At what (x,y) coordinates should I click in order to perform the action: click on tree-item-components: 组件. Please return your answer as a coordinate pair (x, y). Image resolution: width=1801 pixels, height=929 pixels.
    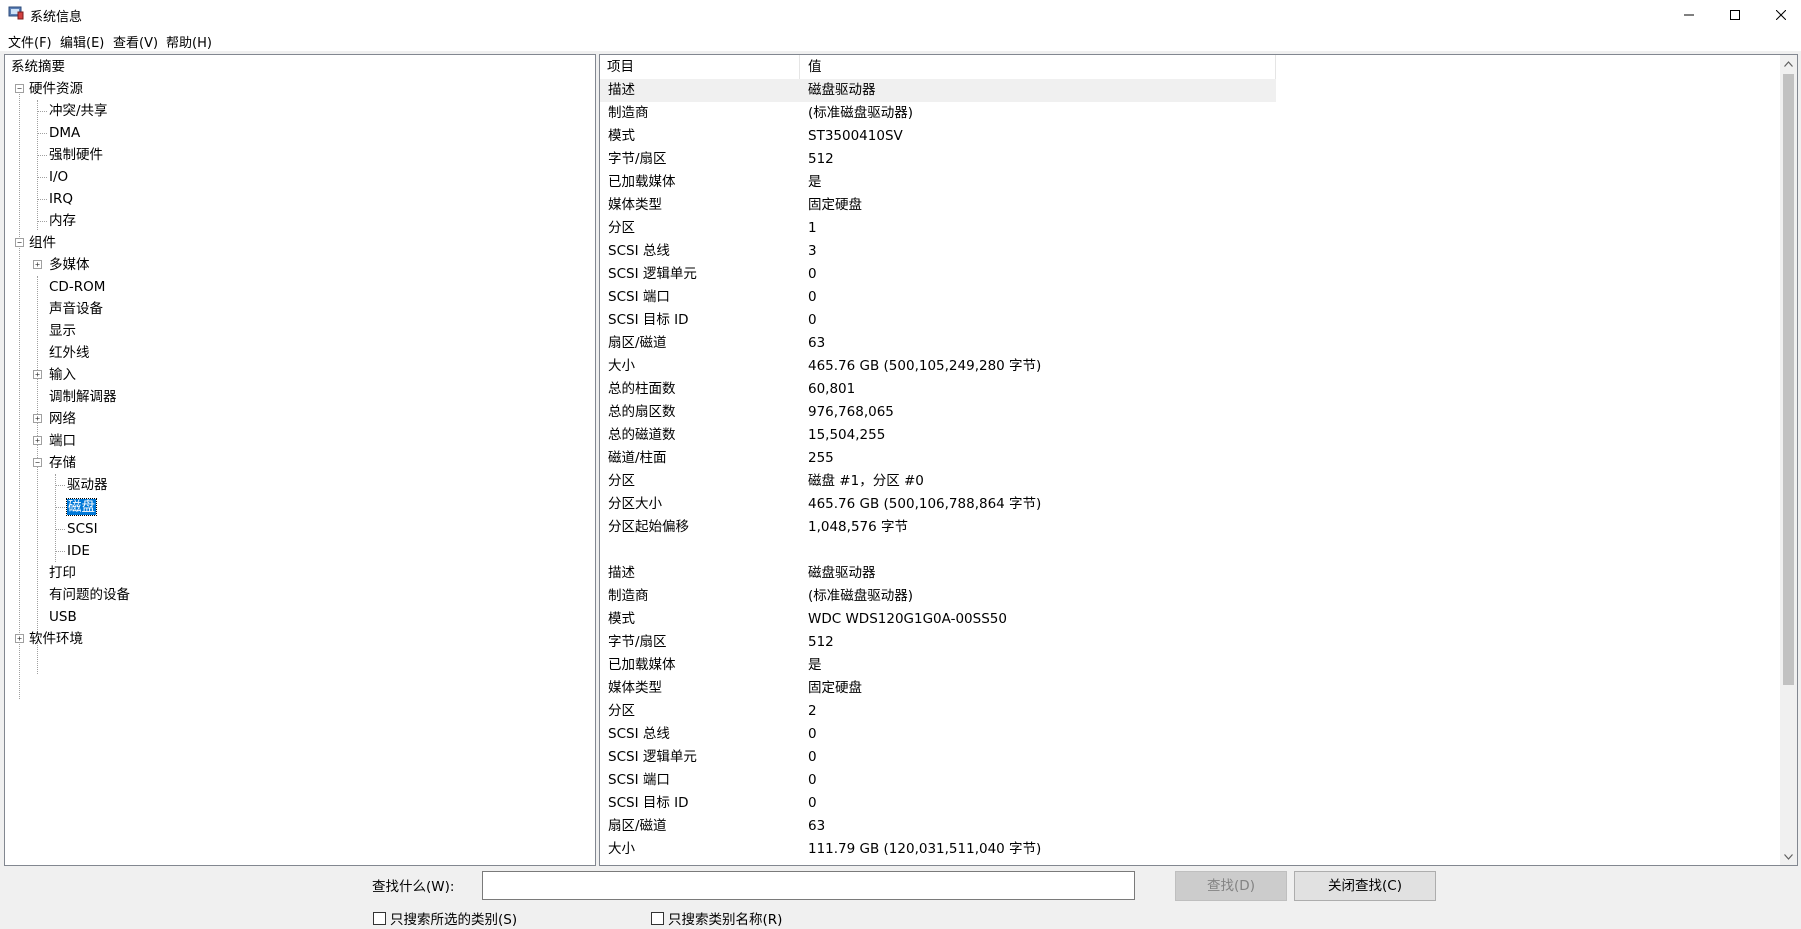
    Looking at the image, I should click on (42, 243).